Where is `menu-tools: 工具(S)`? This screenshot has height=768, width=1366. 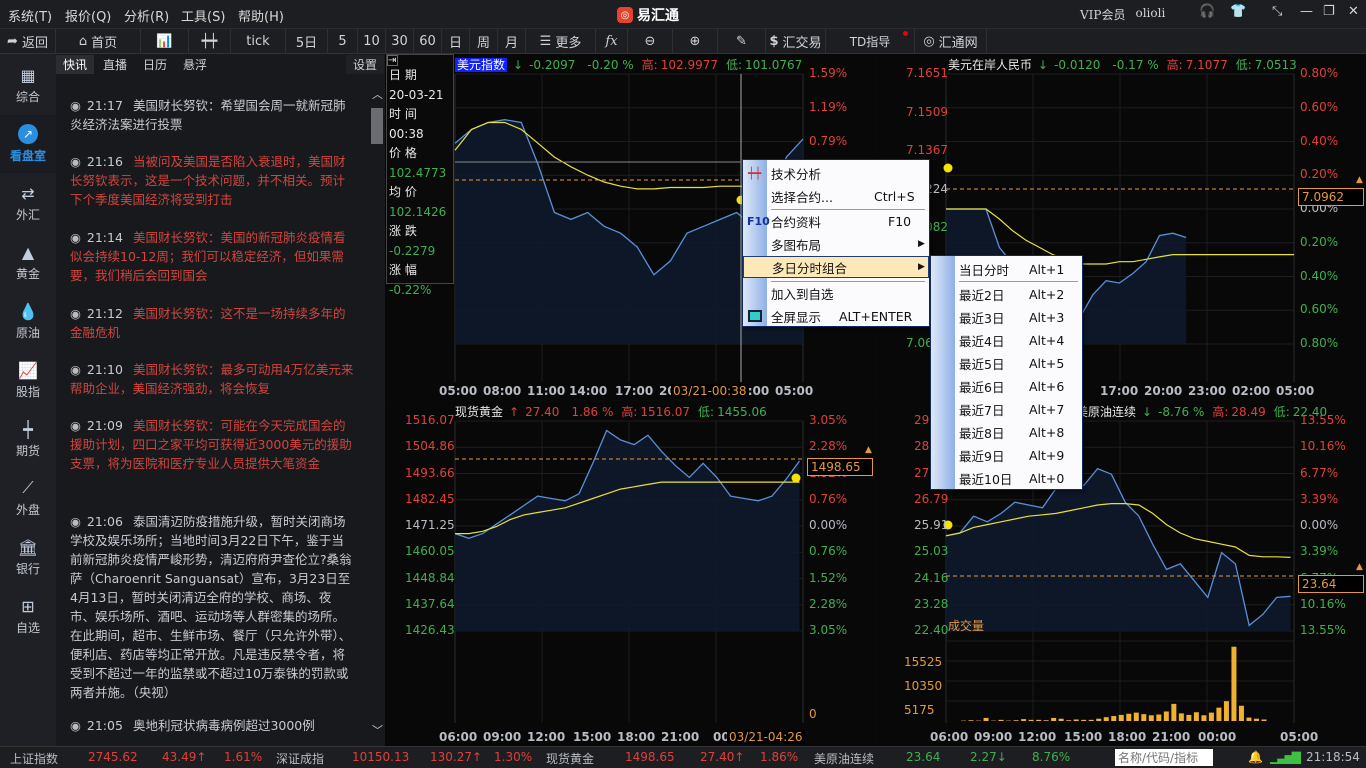 menu-tools: 工具(S) is located at coordinates (203, 15).